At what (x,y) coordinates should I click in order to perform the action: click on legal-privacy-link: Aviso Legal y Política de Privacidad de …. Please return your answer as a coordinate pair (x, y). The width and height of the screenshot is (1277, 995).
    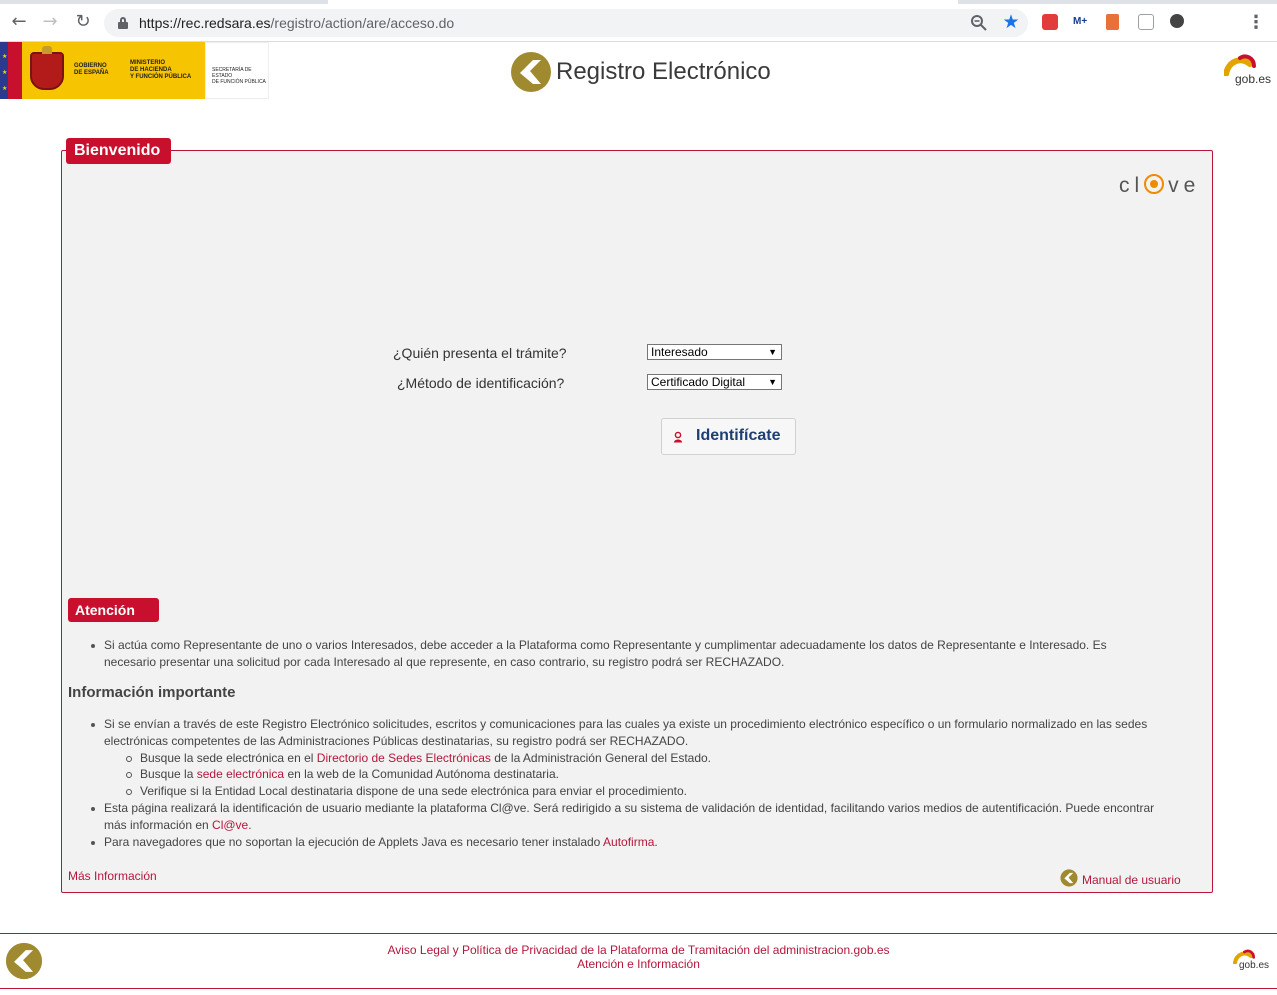
    Looking at the image, I should click on (638, 950).